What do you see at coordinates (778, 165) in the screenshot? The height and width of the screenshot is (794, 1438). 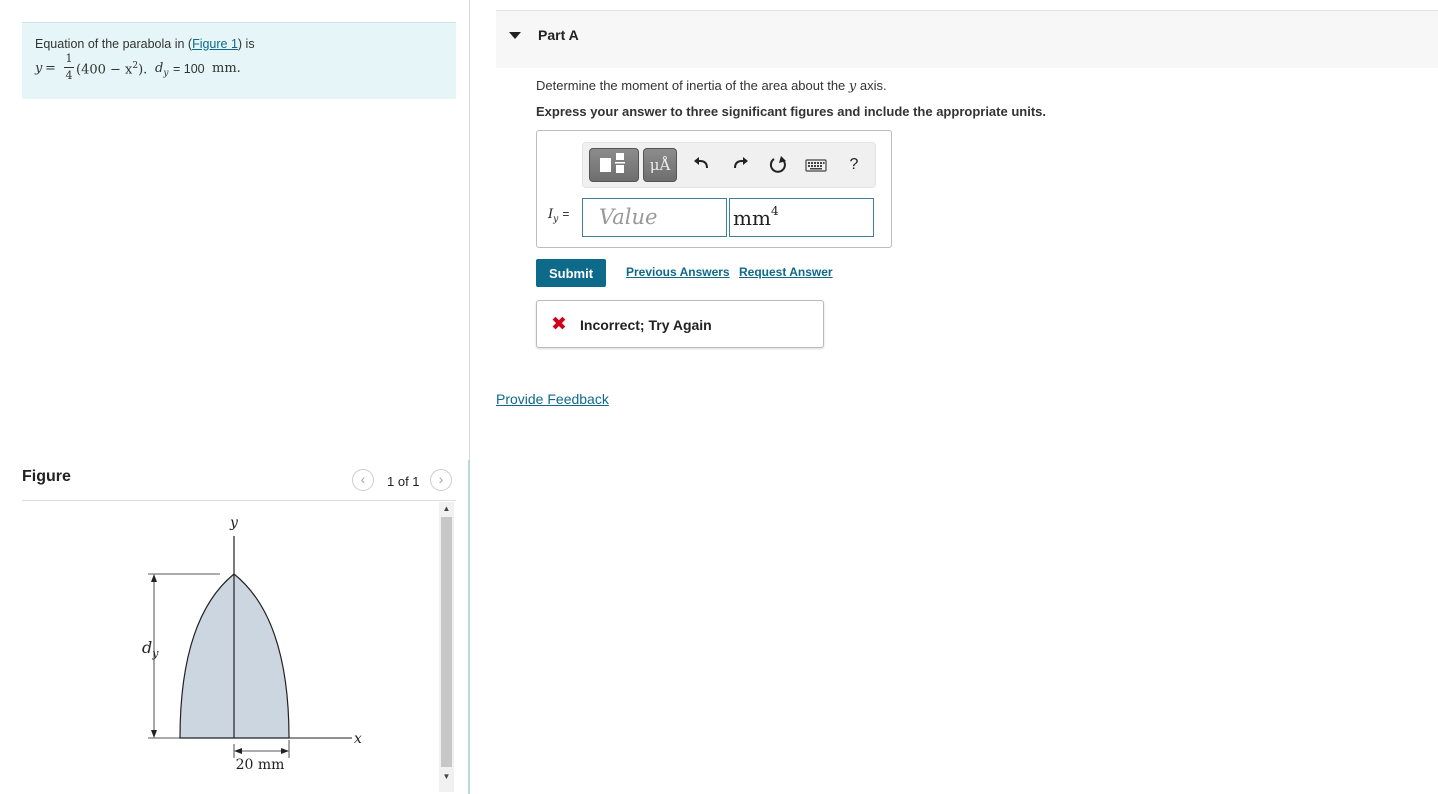 I see `reset-icon` at bounding box center [778, 165].